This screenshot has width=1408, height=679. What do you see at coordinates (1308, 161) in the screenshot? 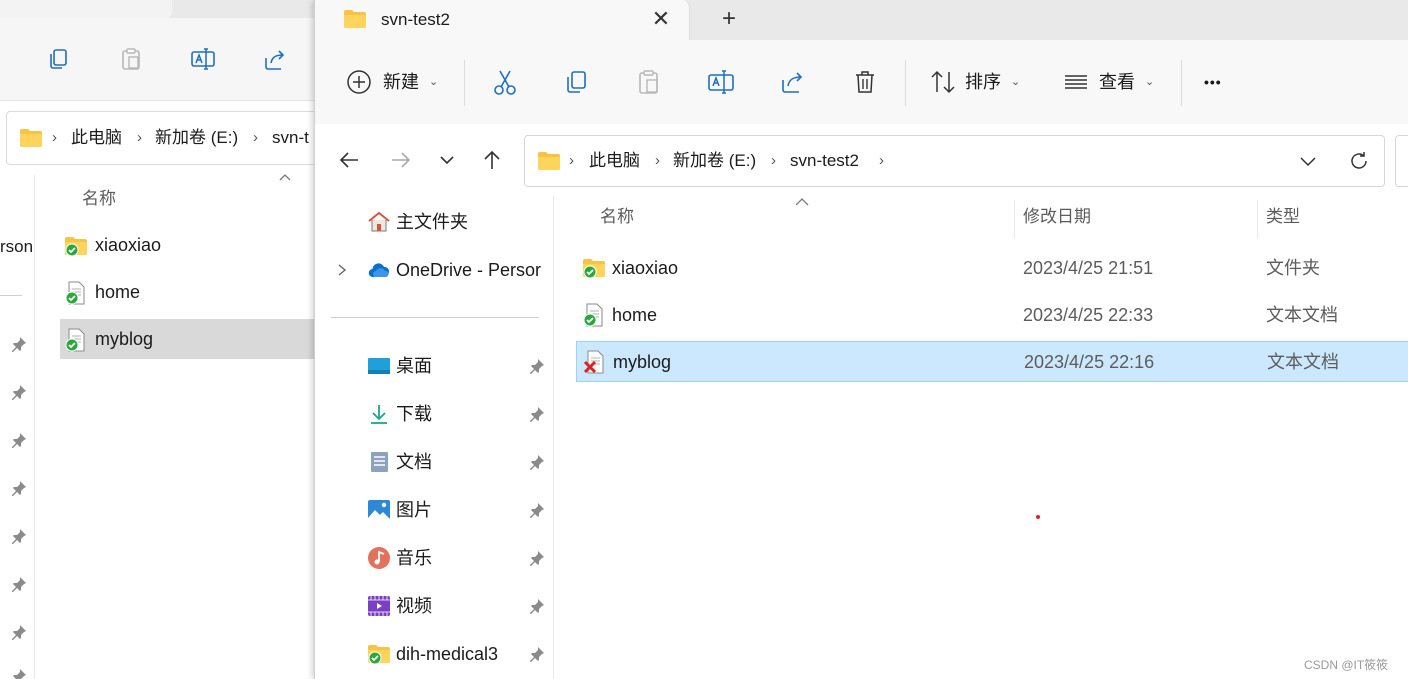
I see `chevron-down-icon` at bounding box center [1308, 161].